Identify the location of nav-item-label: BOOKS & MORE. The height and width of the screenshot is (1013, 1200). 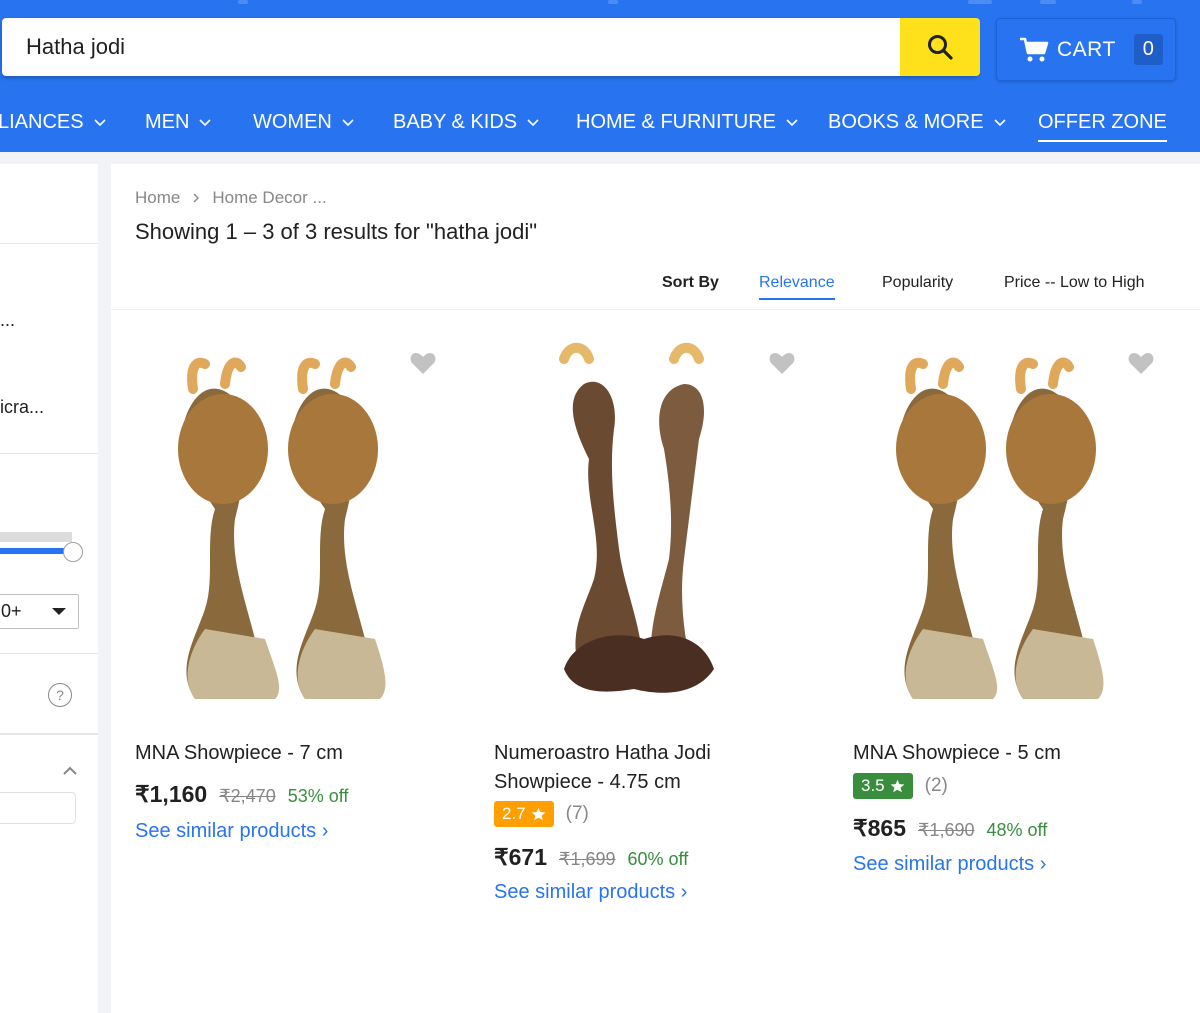
(906, 122).